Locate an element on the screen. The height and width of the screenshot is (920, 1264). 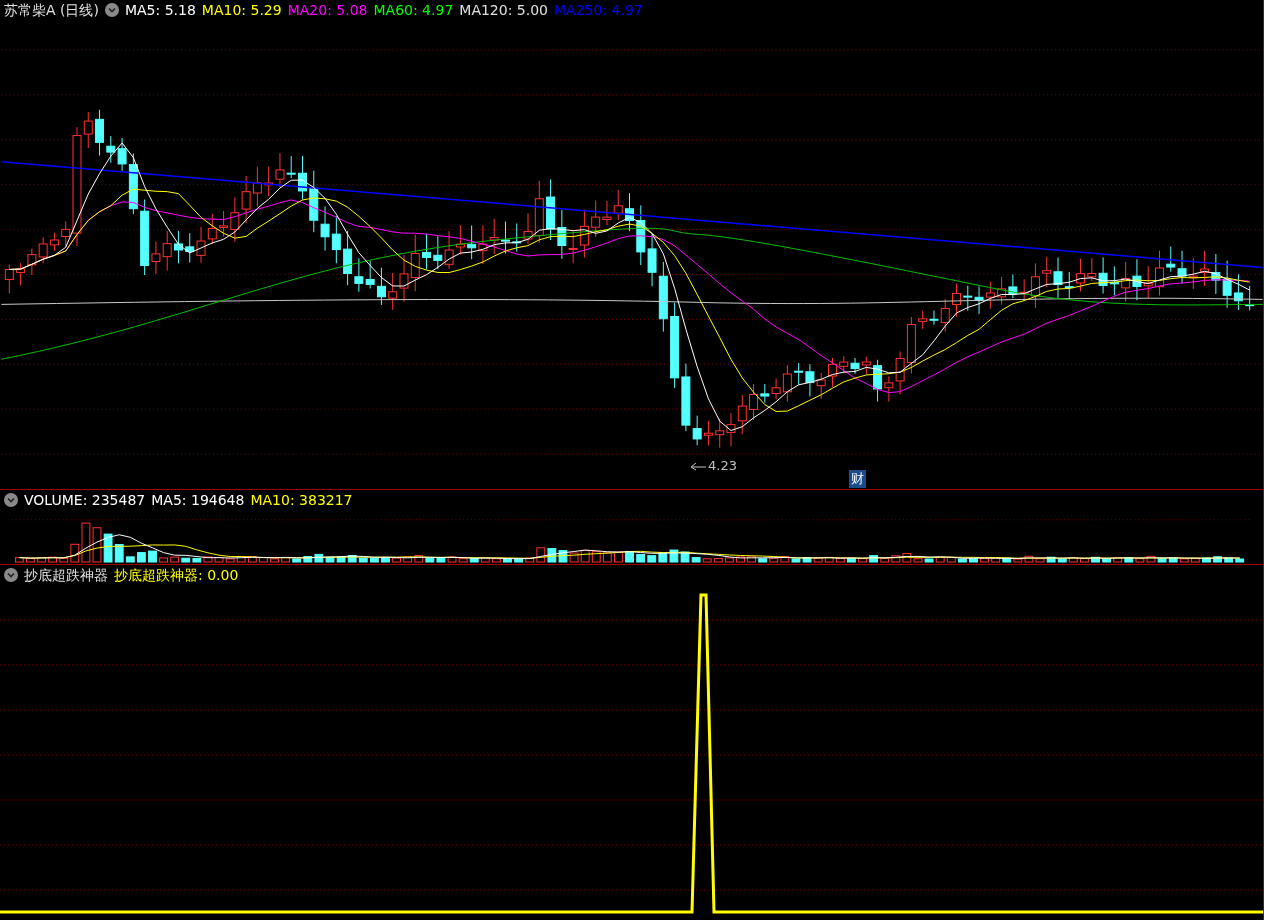
indicator-value: VOLUME: 235487 is located at coordinates (85, 500).